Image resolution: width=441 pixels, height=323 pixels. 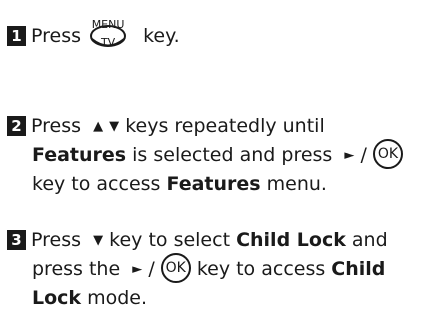 I want to click on child-lock-term: Child Lock, so click(x=291, y=240).